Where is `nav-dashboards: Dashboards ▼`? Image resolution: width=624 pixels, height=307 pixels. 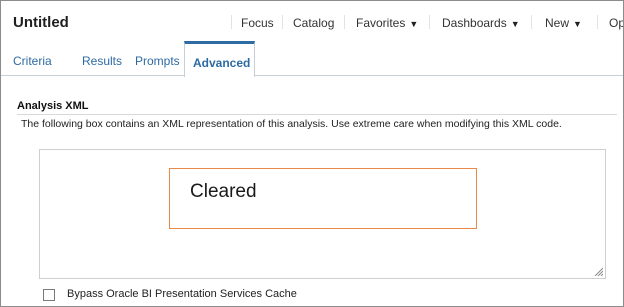
nav-dashboards: Dashboards ▼ is located at coordinates (481, 23).